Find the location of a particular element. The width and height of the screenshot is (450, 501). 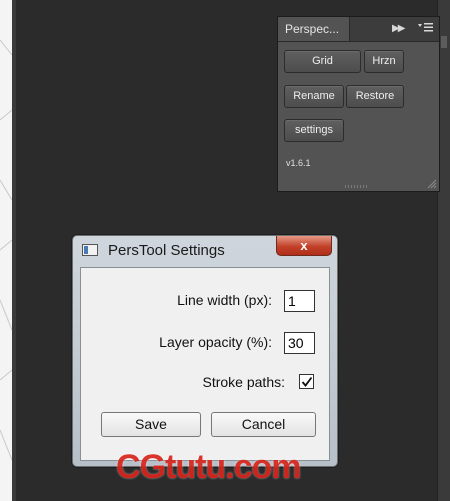

dock-grip is located at coordinates (444, 42).